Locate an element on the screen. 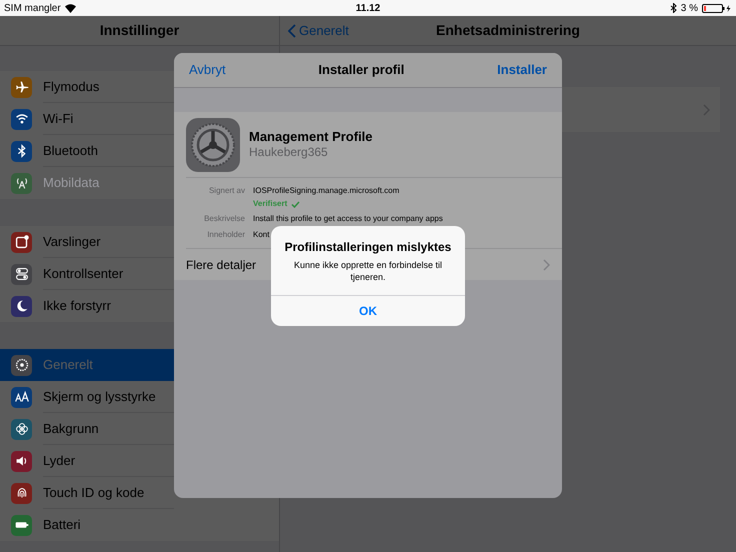 The width and height of the screenshot is (736, 552). organization-text: Haukeberg365 is located at coordinates (289, 152).